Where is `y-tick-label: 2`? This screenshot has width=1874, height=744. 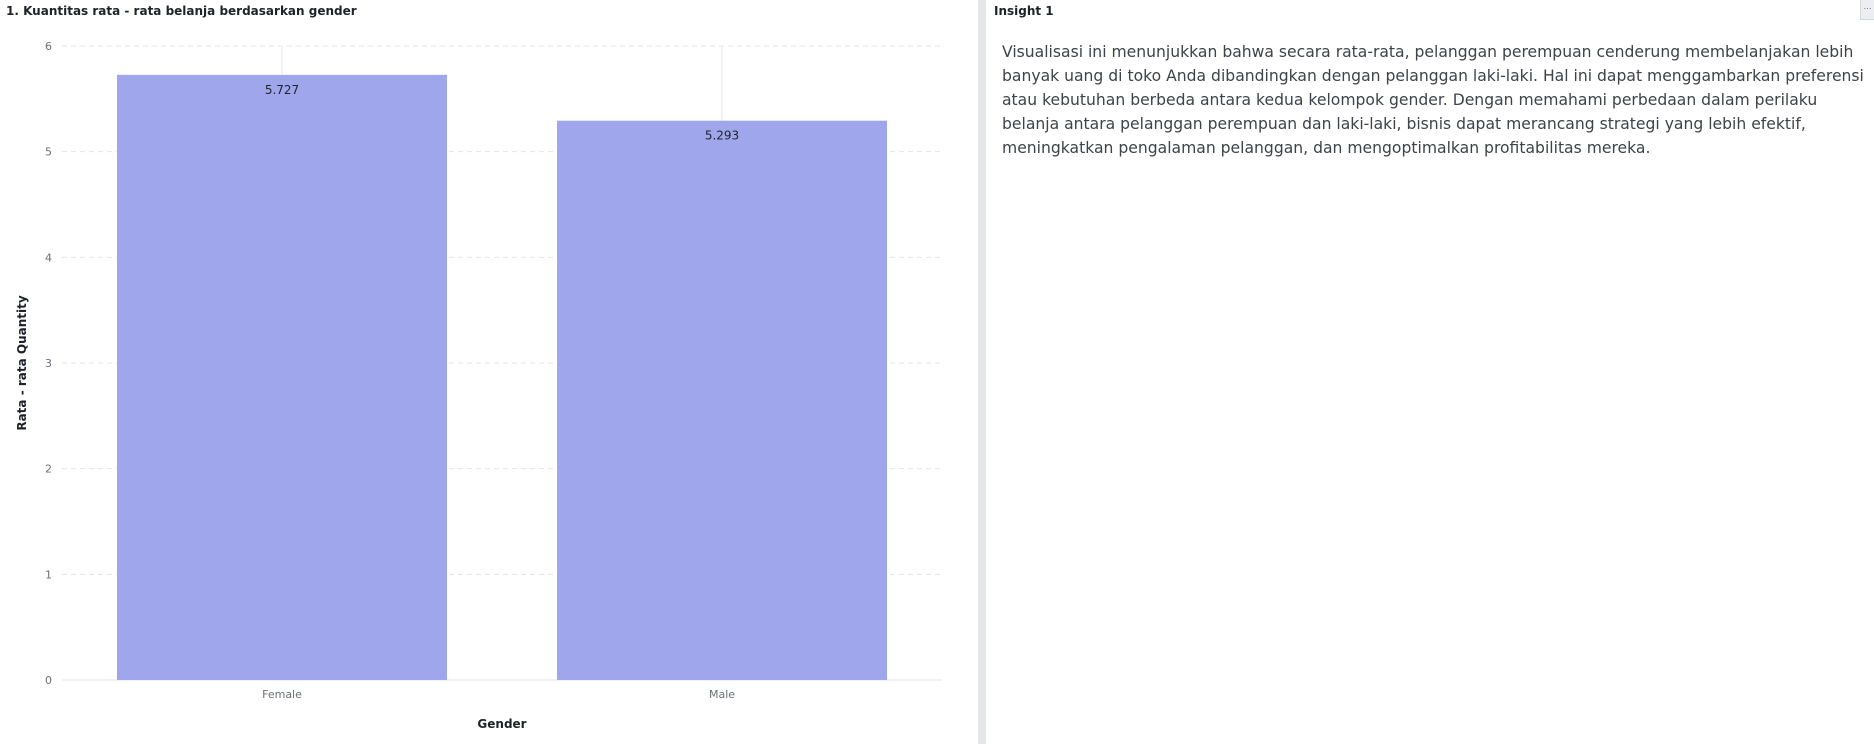
y-tick-label: 2 is located at coordinates (48, 469).